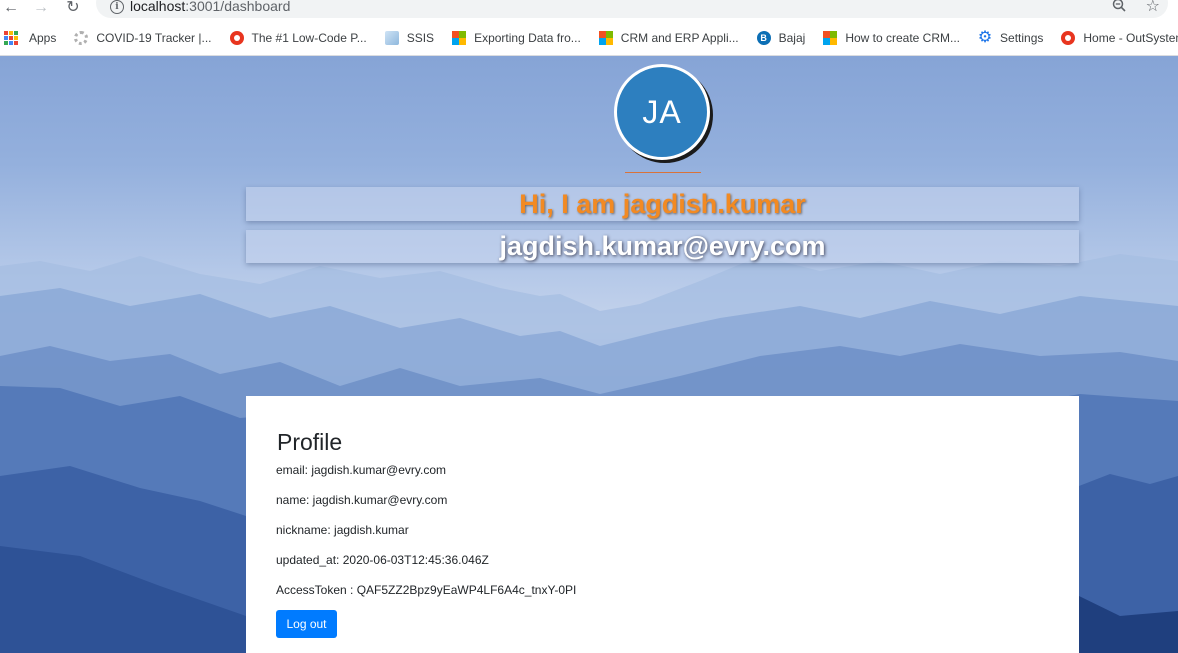 This screenshot has height=653, width=1178. What do you see at coordinates (1119, 6) in the screenshot?
I see `zoom-icon` at bounding box center [1119, 6].